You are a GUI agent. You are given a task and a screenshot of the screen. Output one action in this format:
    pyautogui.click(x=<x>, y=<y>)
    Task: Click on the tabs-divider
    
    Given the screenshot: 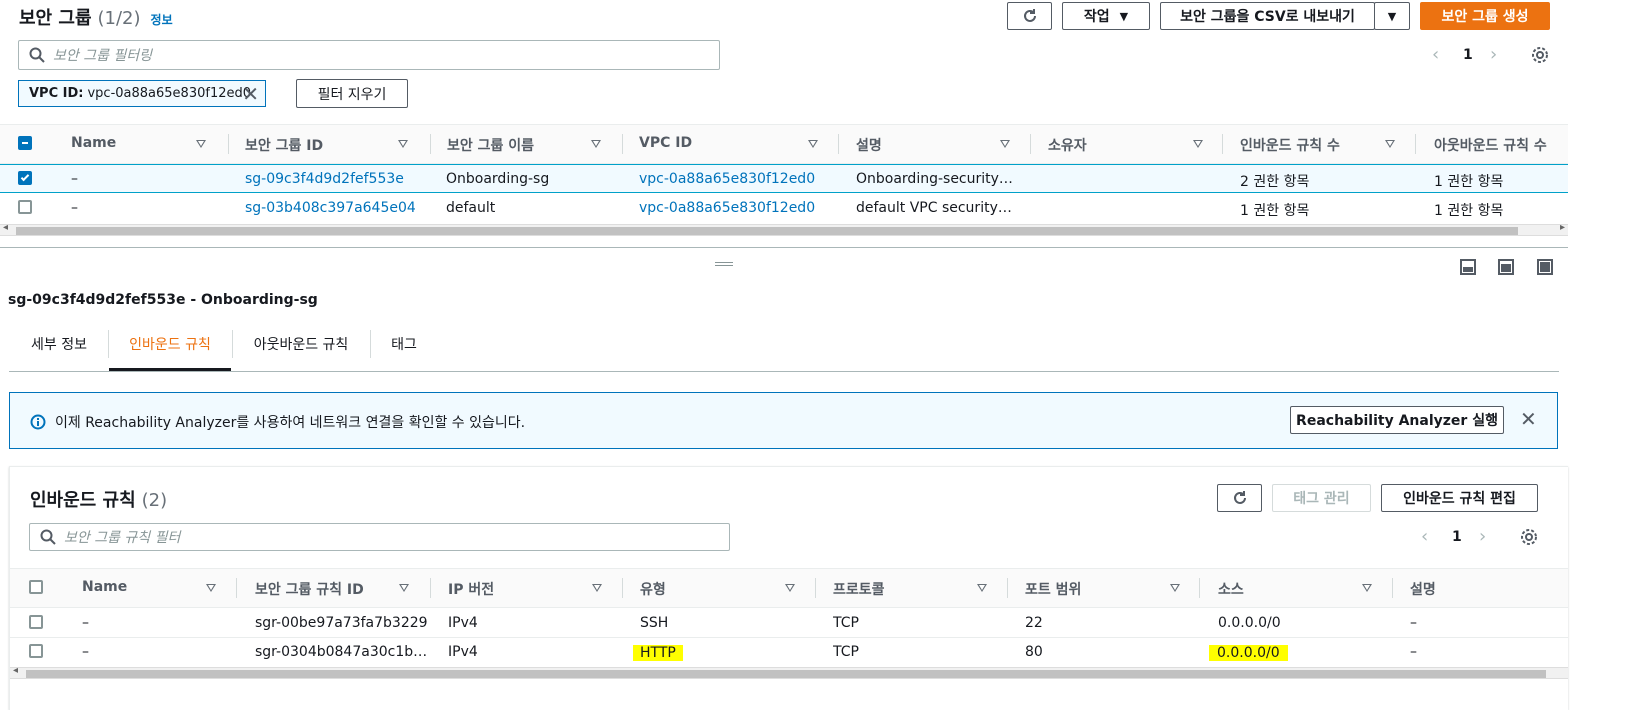 What is the action you would take?
    pyautogui.click(x=784, y=371)
    